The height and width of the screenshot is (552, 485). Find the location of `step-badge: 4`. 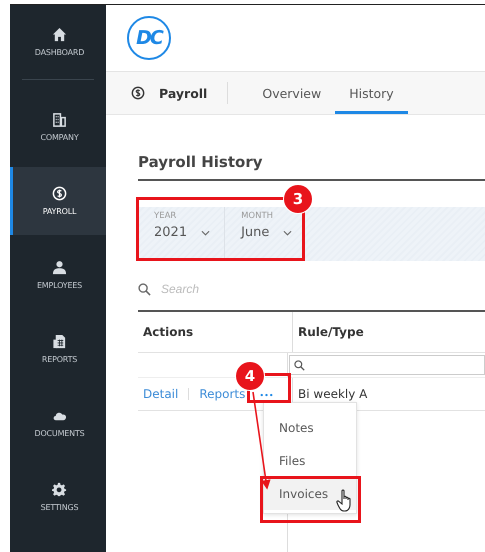

step-badge: 4 is located at coordinates (250, 376).